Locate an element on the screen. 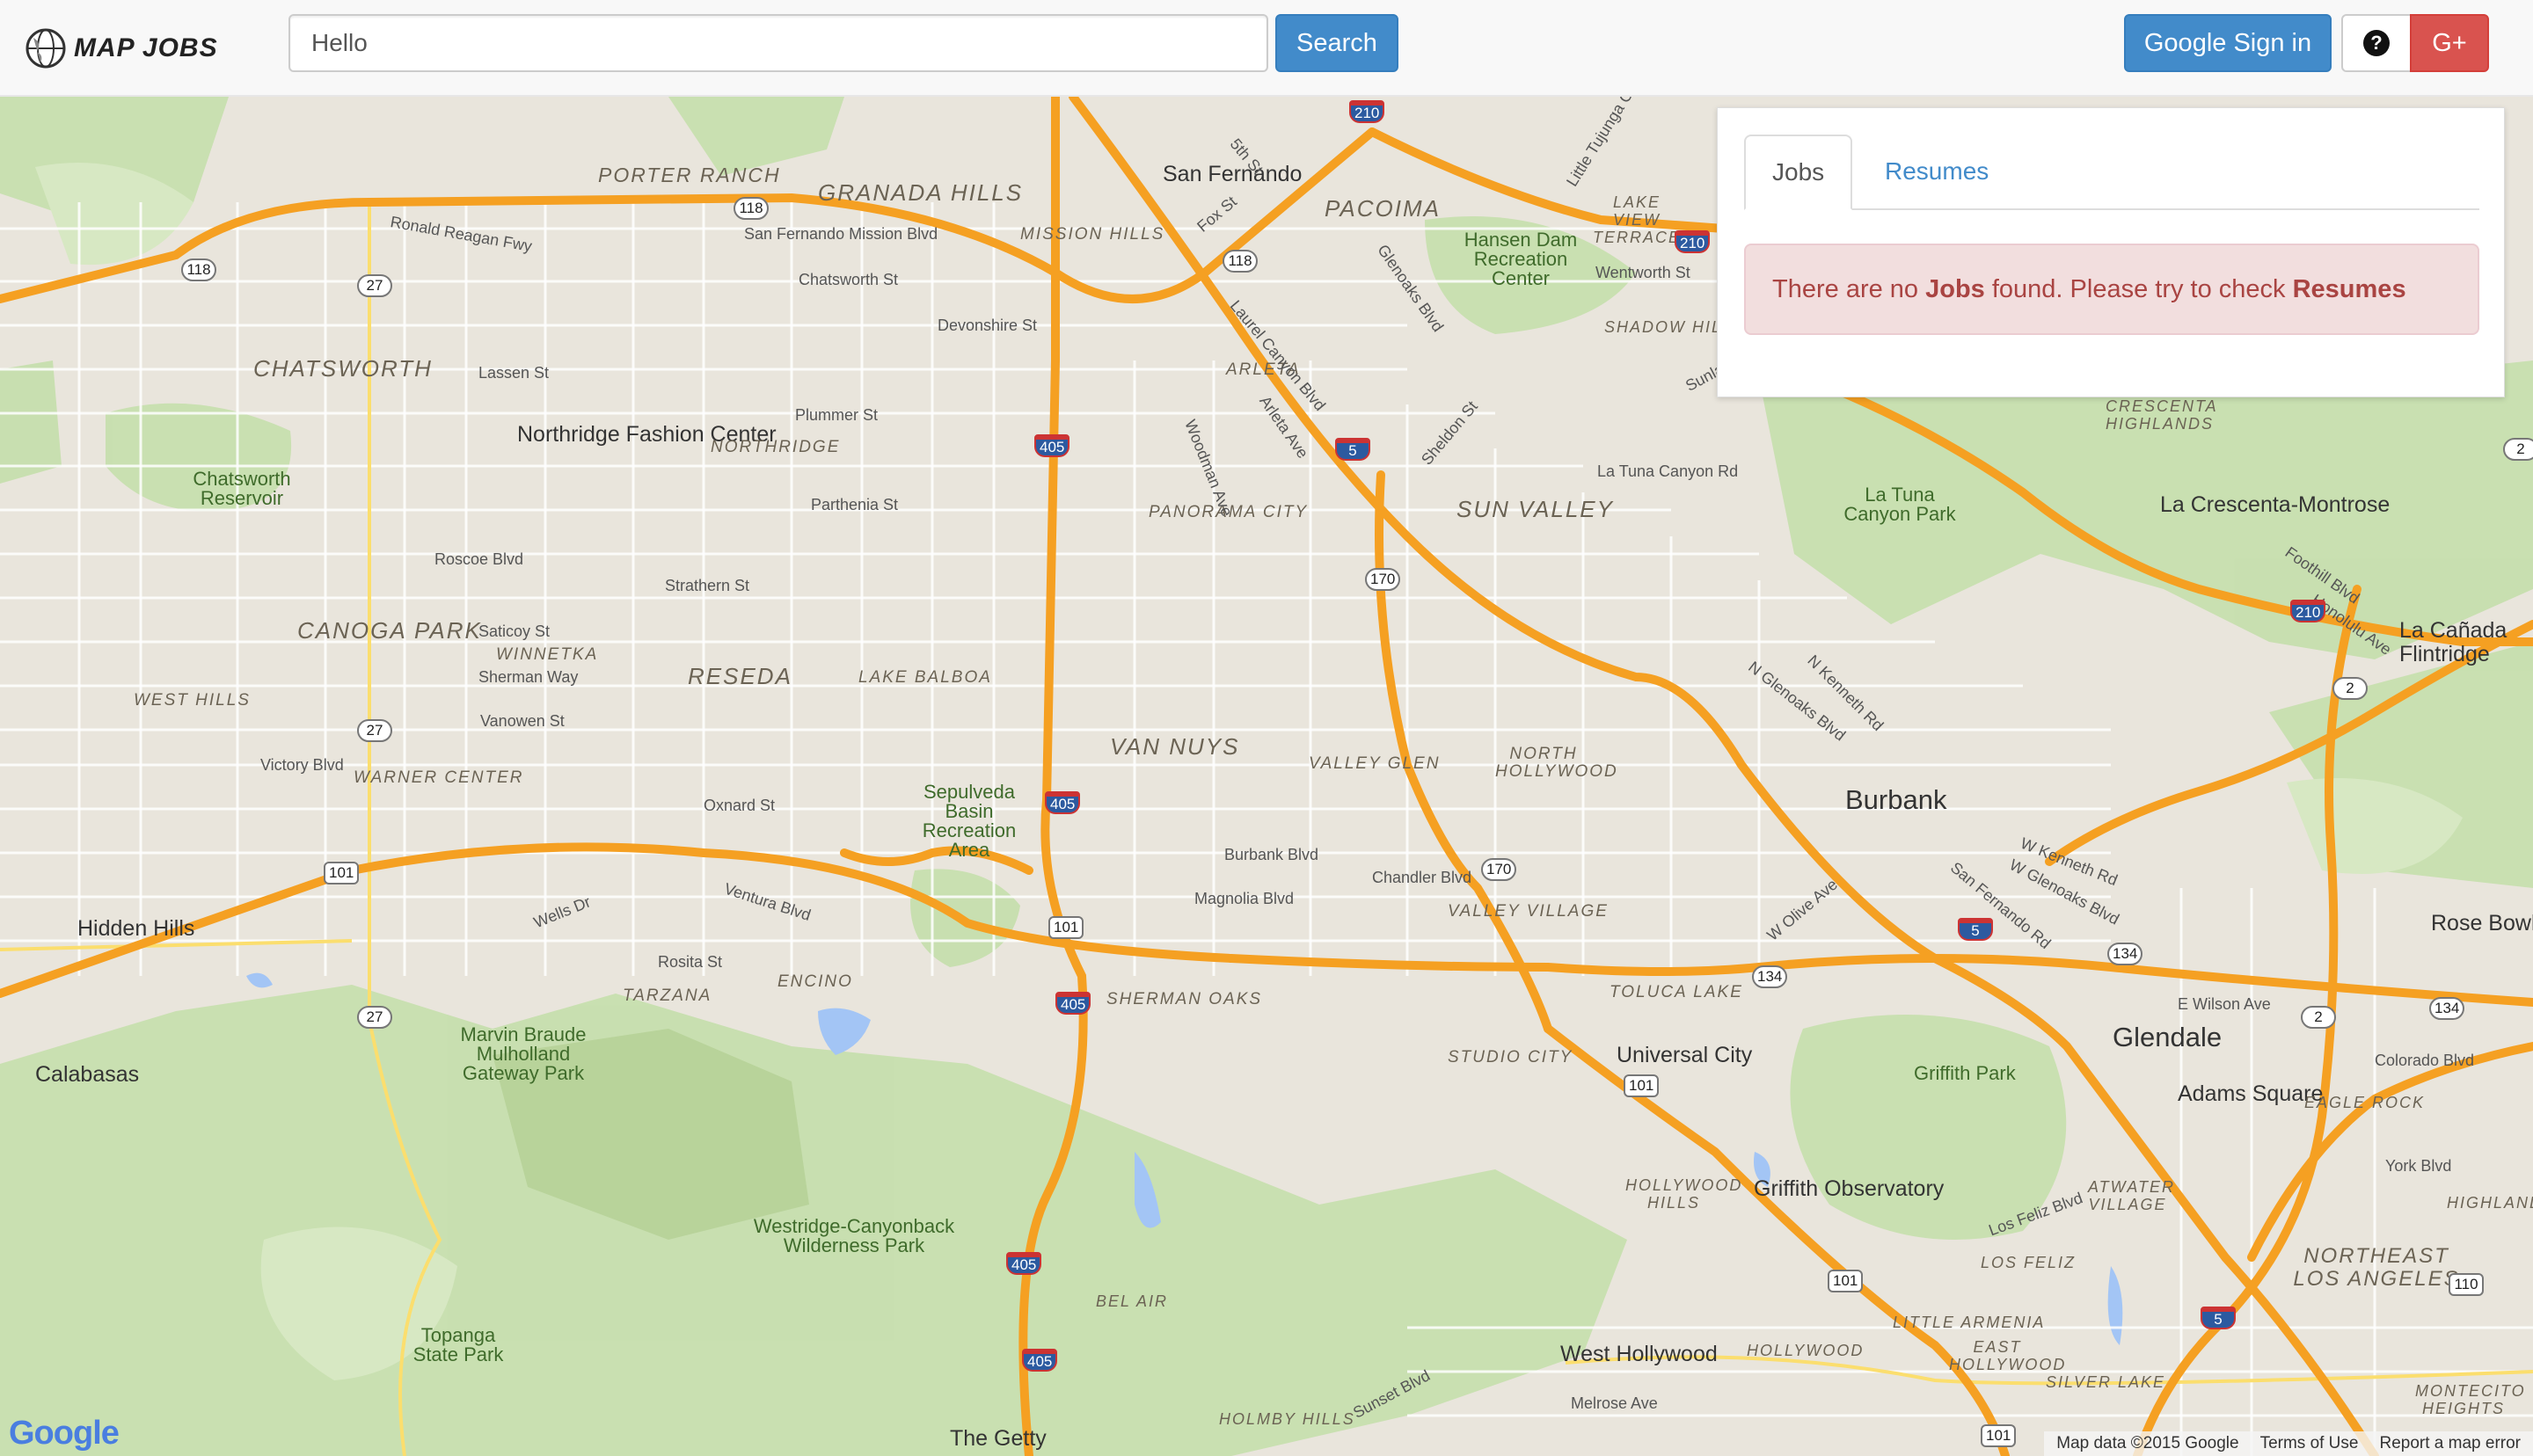  question-circle-icon: ? is located at coordinates (2376, 43).